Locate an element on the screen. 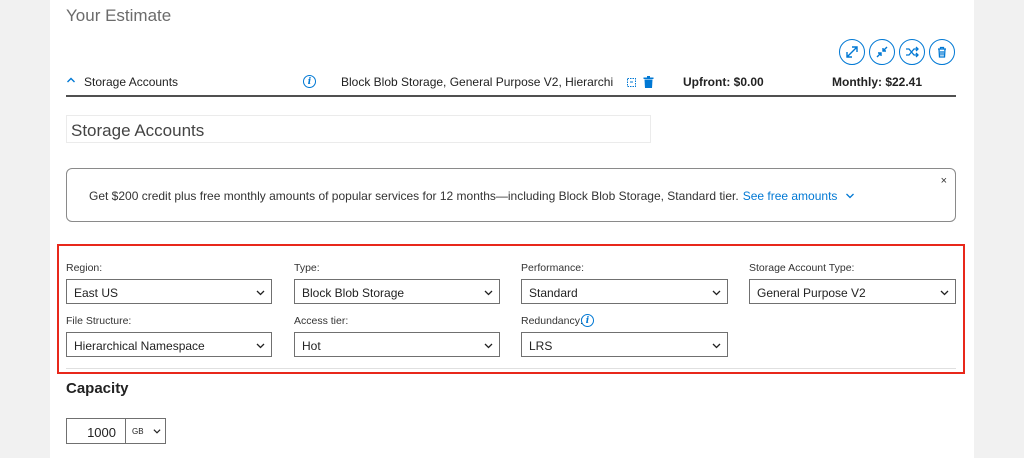  collapse-all-button is located at coordinates (882, 52).